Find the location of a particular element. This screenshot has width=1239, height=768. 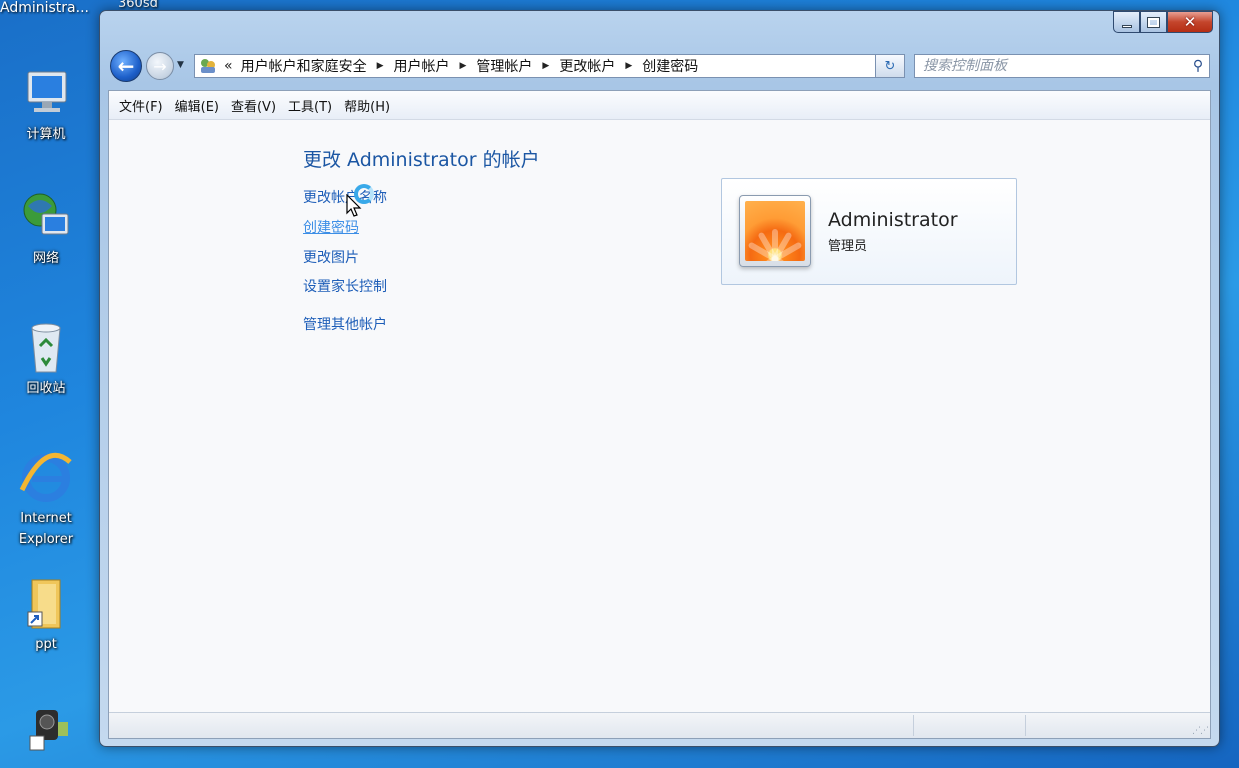

caption-buttons: ✕ is located at coordinates (1163, 22).